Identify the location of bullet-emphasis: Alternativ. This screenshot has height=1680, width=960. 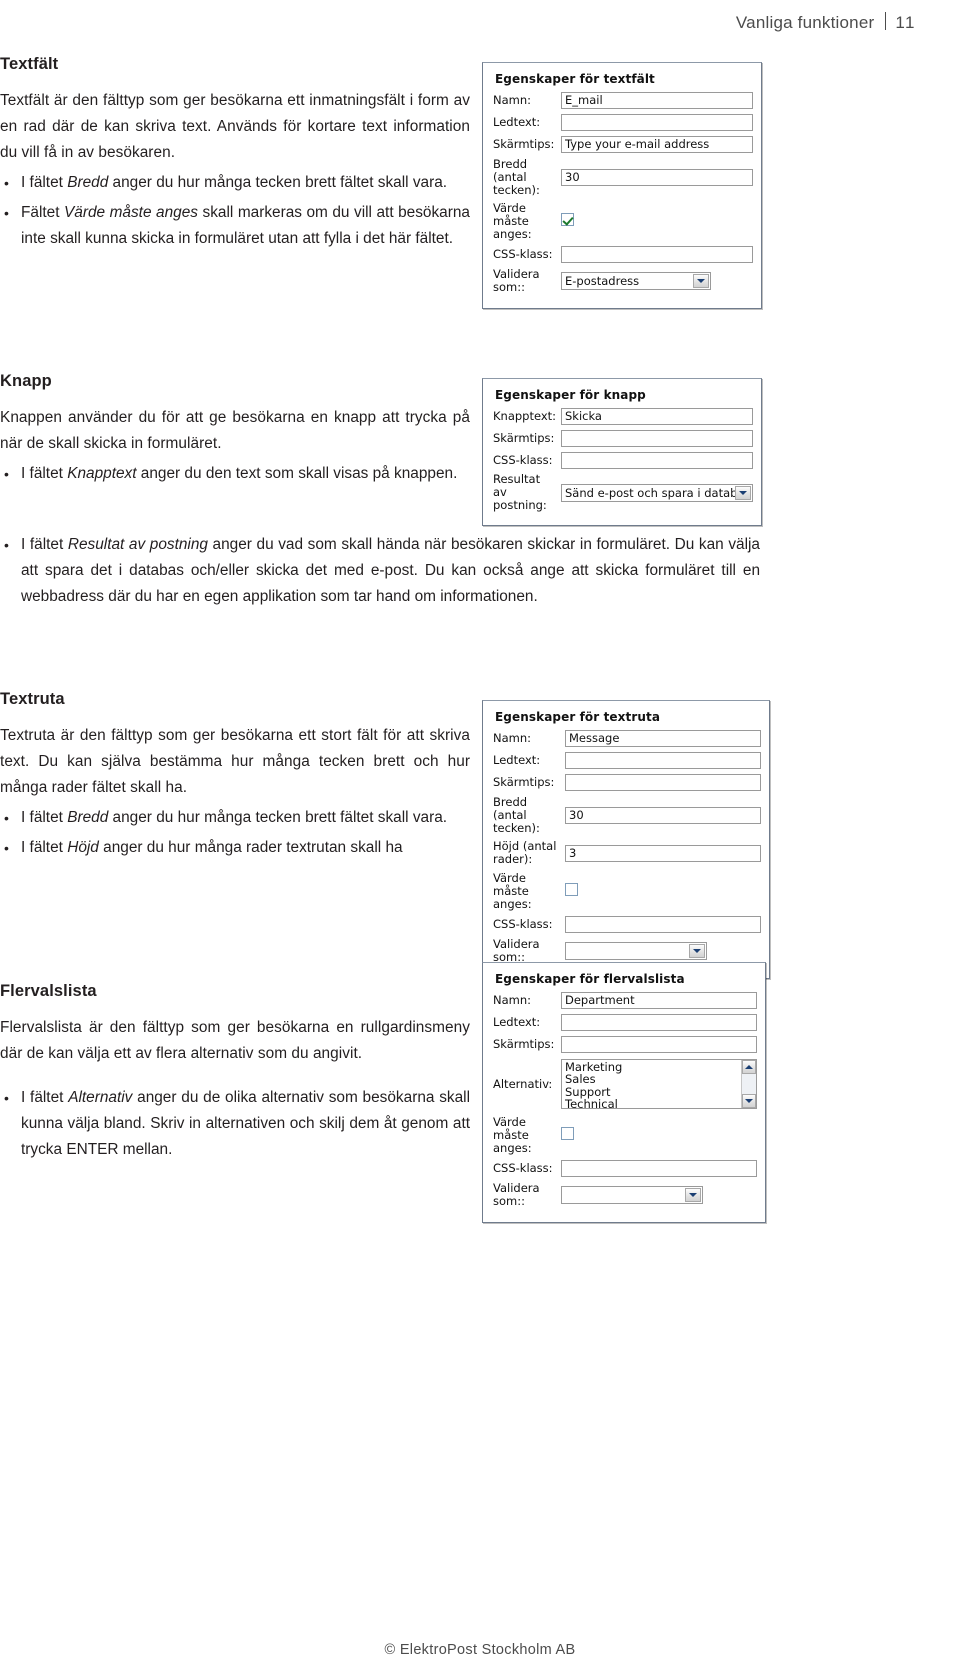
(100, 1097).